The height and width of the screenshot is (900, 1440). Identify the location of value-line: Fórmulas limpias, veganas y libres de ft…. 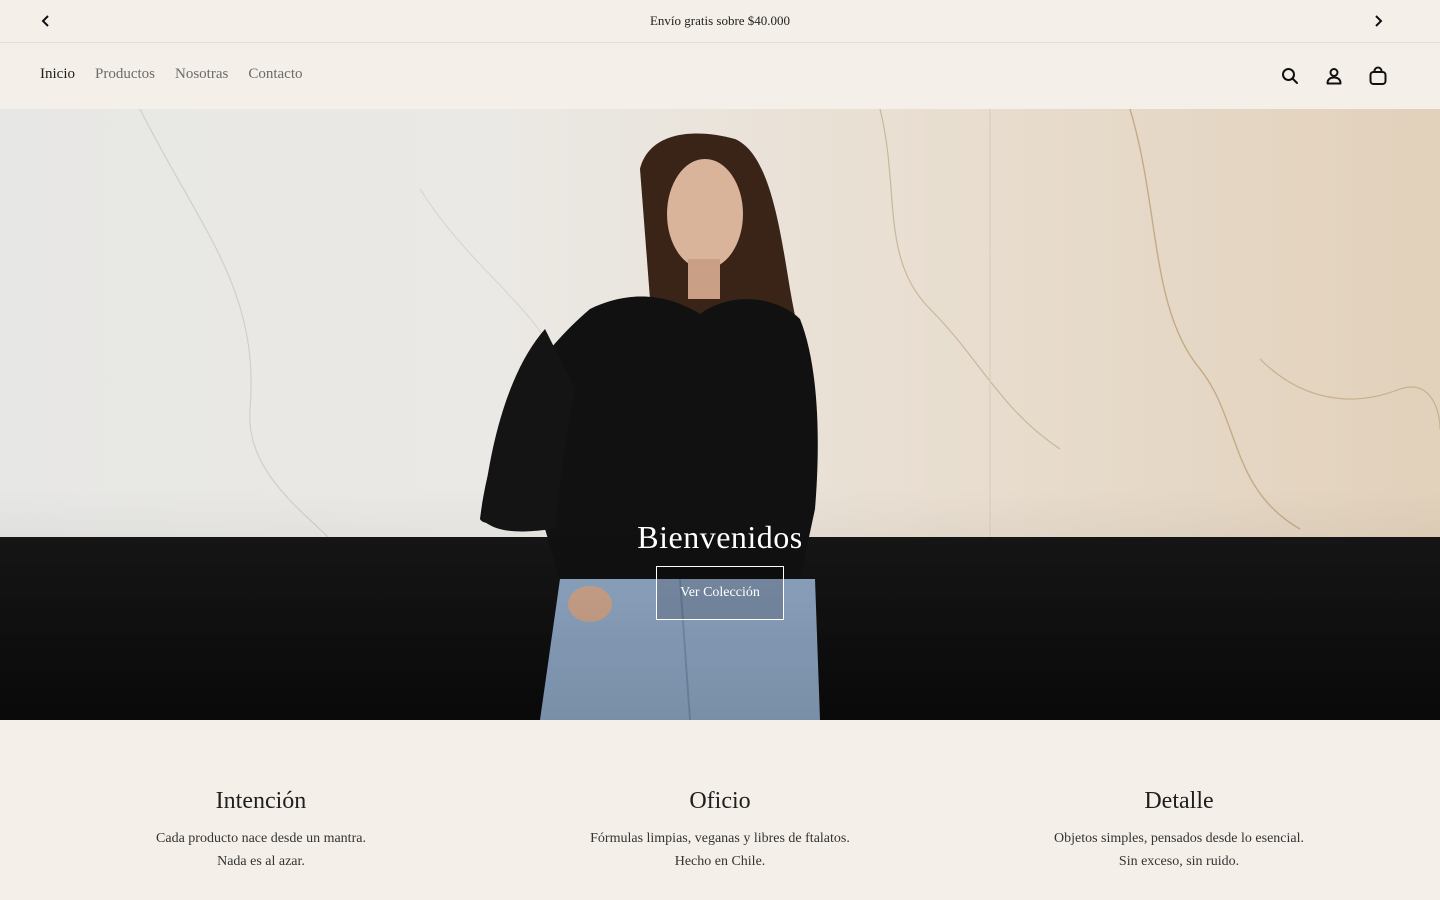
(720, 838).